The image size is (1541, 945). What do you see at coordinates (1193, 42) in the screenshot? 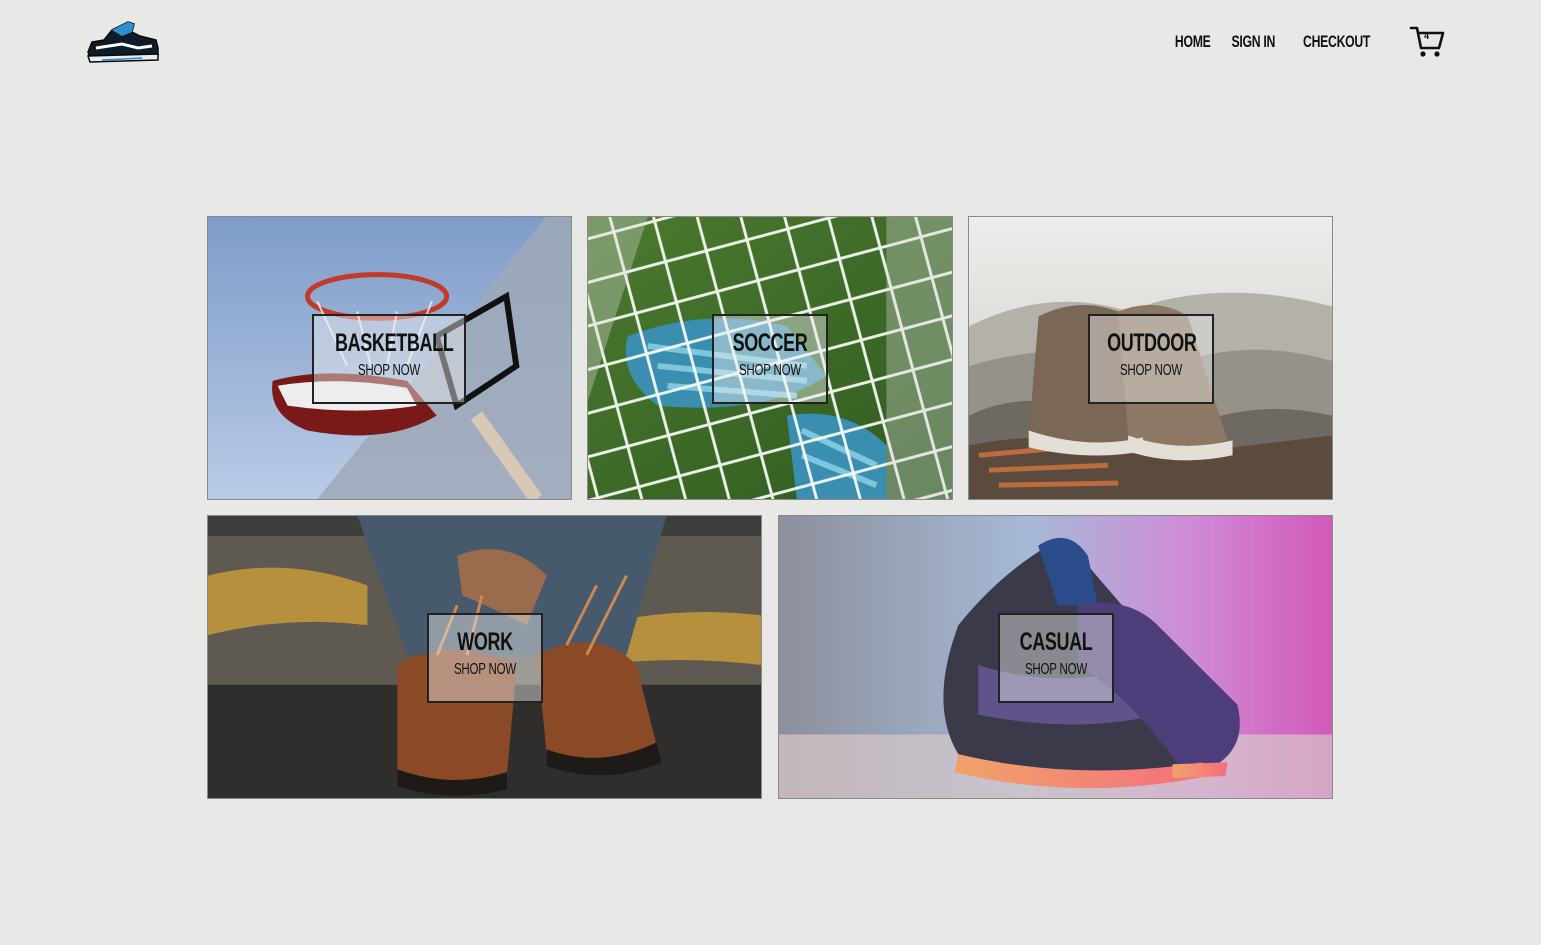
I see `nav-home-link: HOME` at bounding box center [1193, 42].